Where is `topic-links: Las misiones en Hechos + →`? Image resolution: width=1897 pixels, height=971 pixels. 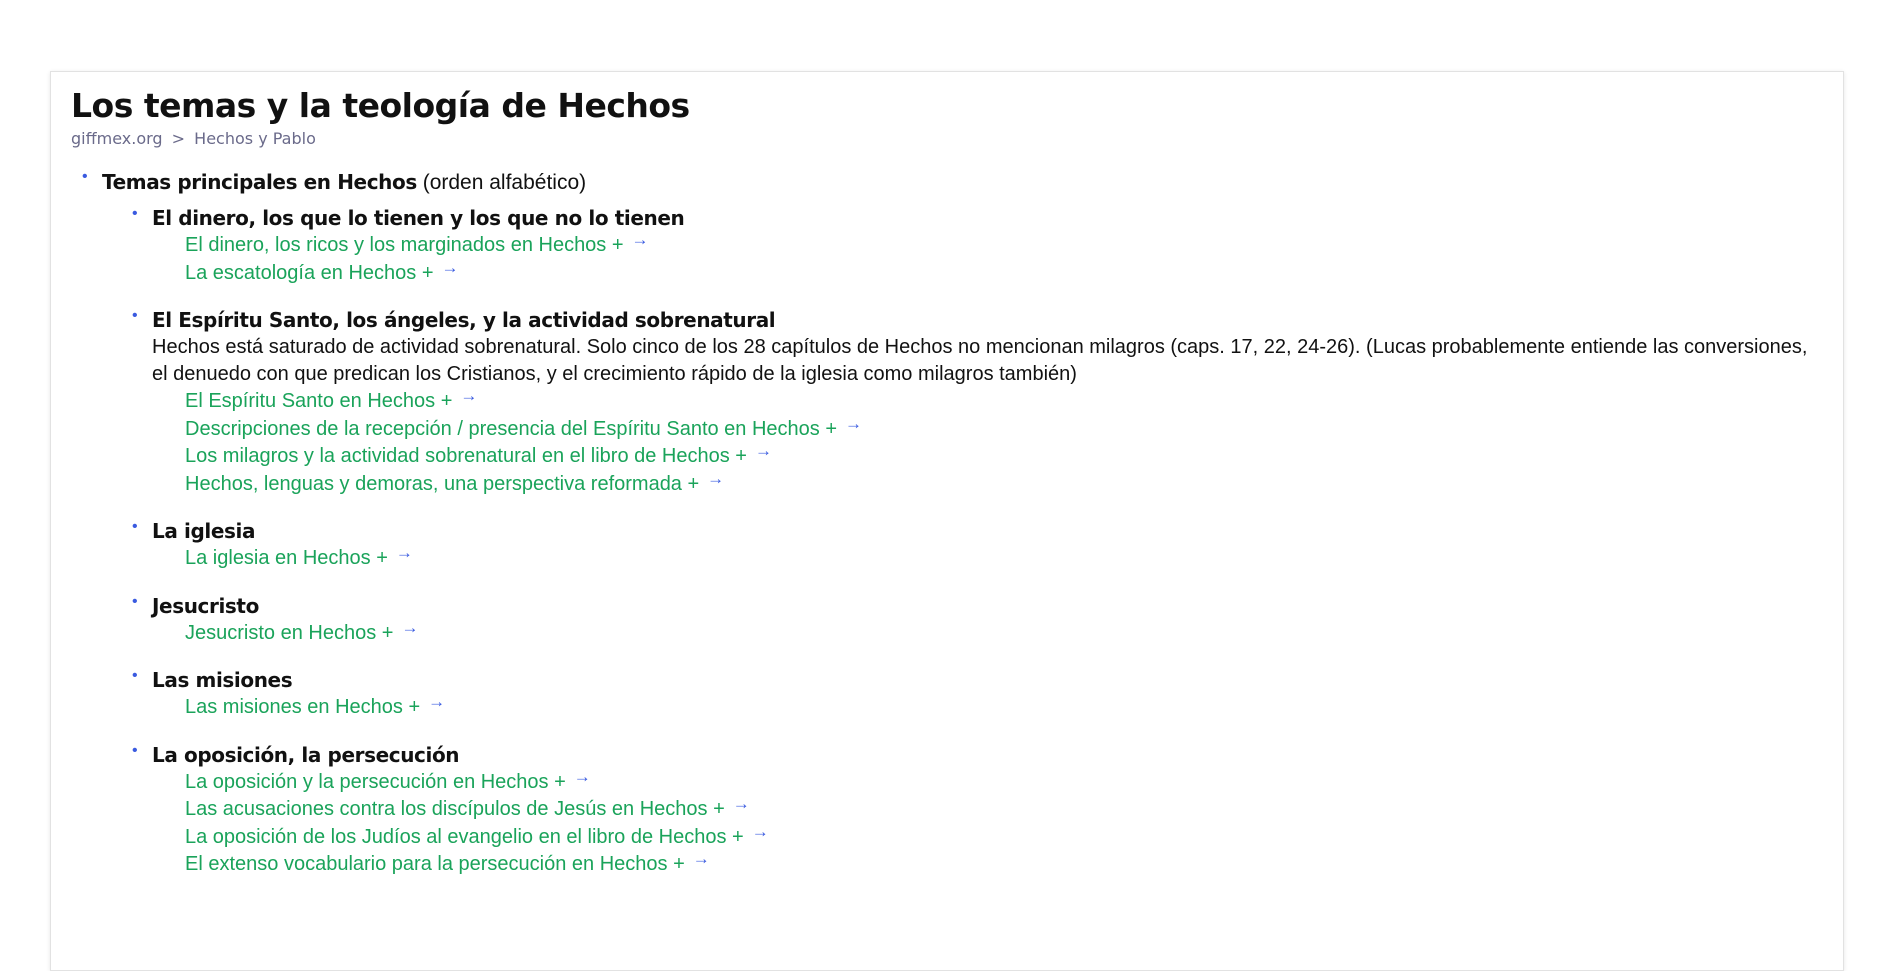 topic-links: Las misiones en Hechos + → is located at coordinates (987, 707).